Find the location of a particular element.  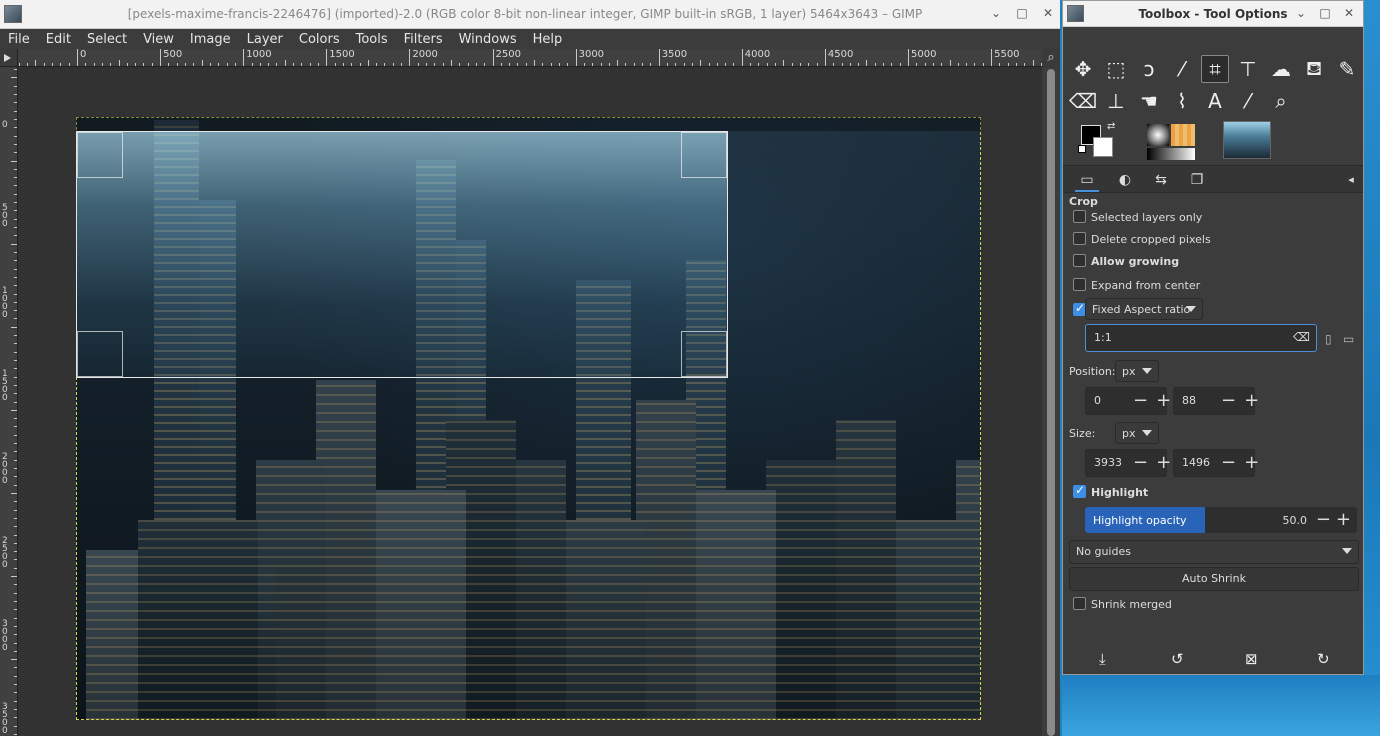

portrait-icon: ▯ is located at coordinates (1328, 339).